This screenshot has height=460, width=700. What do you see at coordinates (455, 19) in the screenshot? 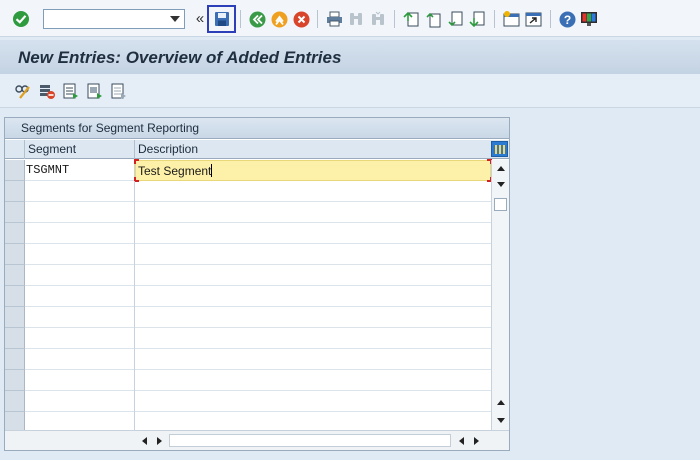
I see `next-page-icon` at bounding box center [455, 19].